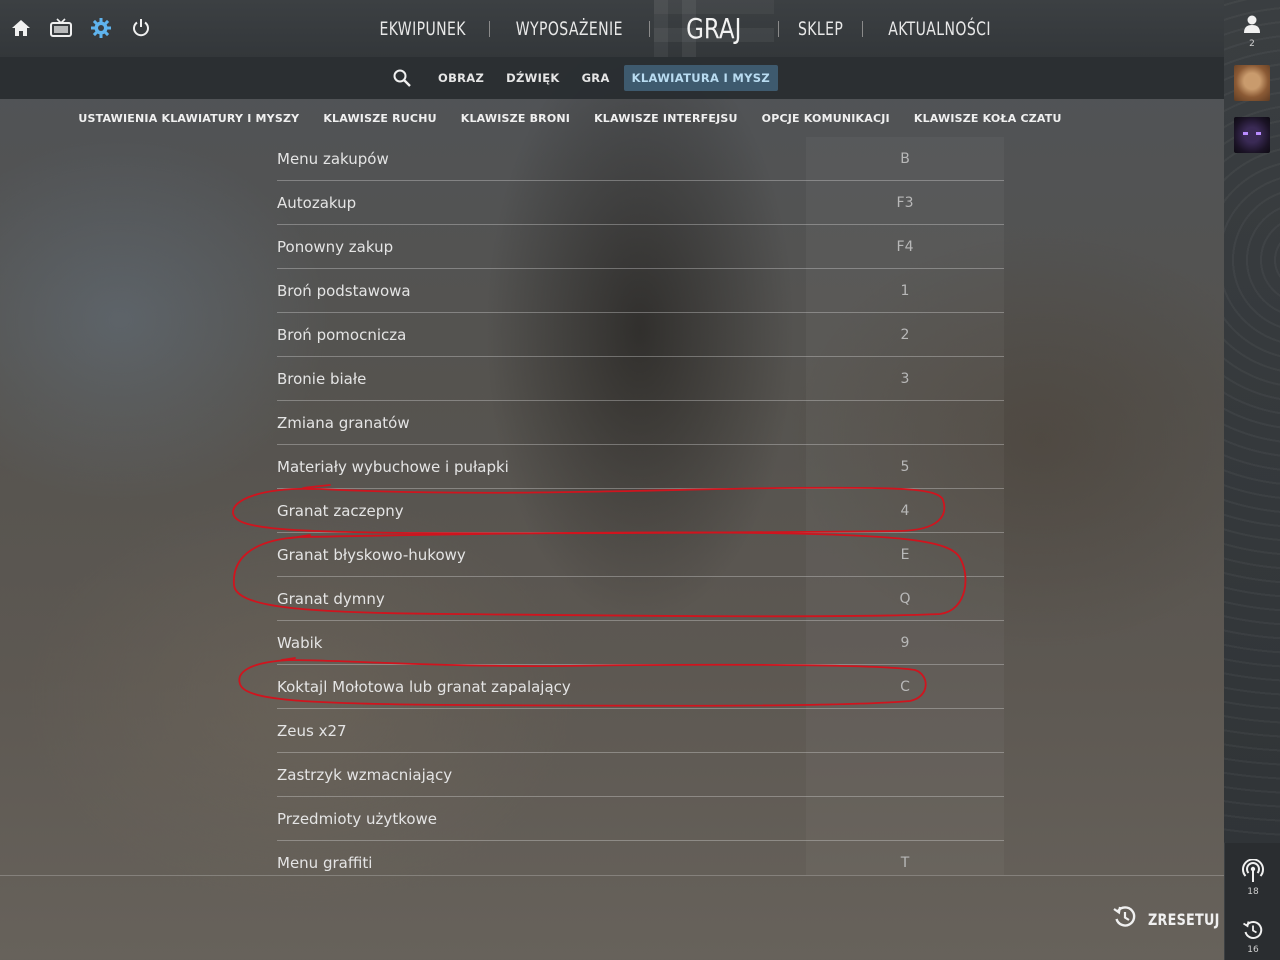 Image resolution: width=1280 pixels, height=960 pixels. I want to click on power-icon, so click(141, 28).